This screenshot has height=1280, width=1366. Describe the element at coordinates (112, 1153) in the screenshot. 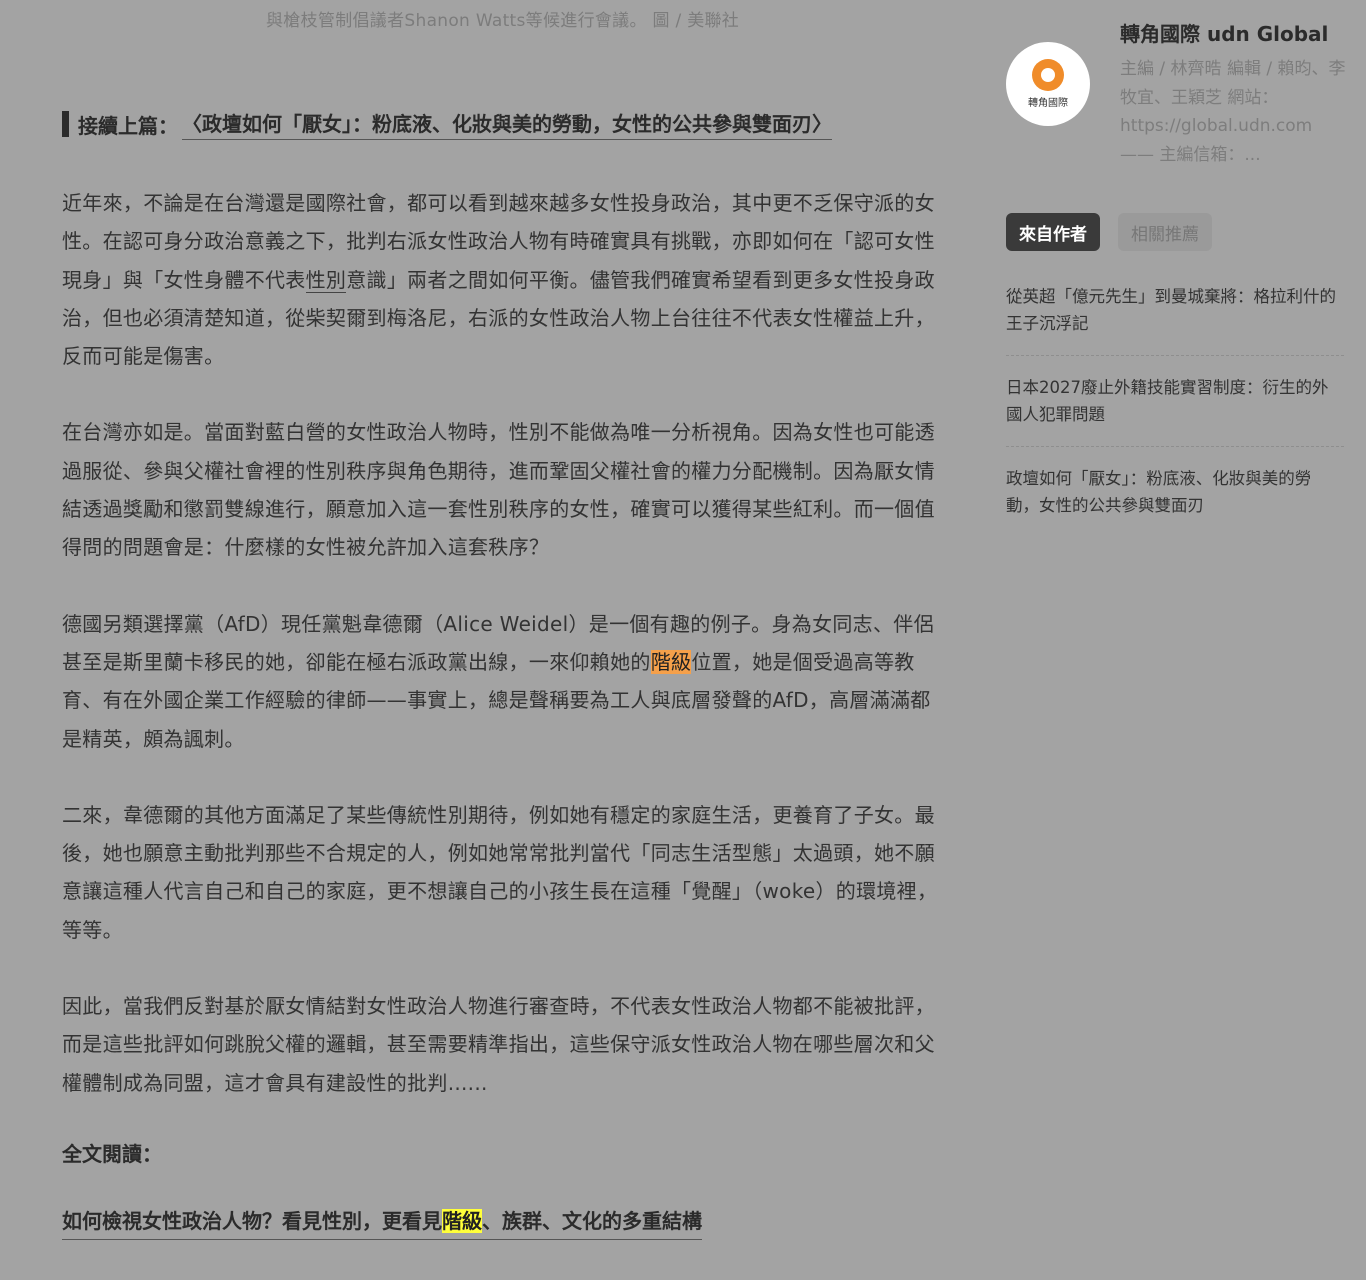

I see `read-full-label: 全文閱讀：` at that location.